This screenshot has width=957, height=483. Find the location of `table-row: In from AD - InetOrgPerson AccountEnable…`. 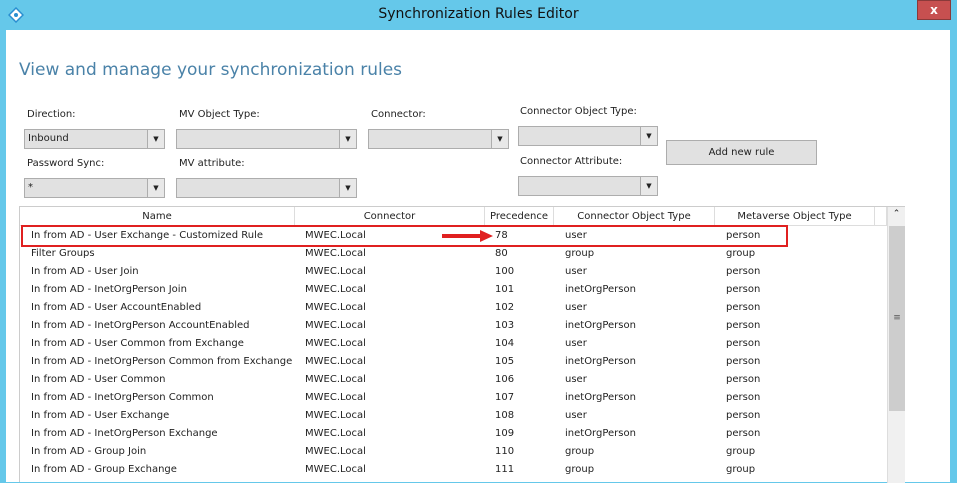

table-row: In from AD - InetOrgPerson AccountEnable… is located at coordinates (453, 326).